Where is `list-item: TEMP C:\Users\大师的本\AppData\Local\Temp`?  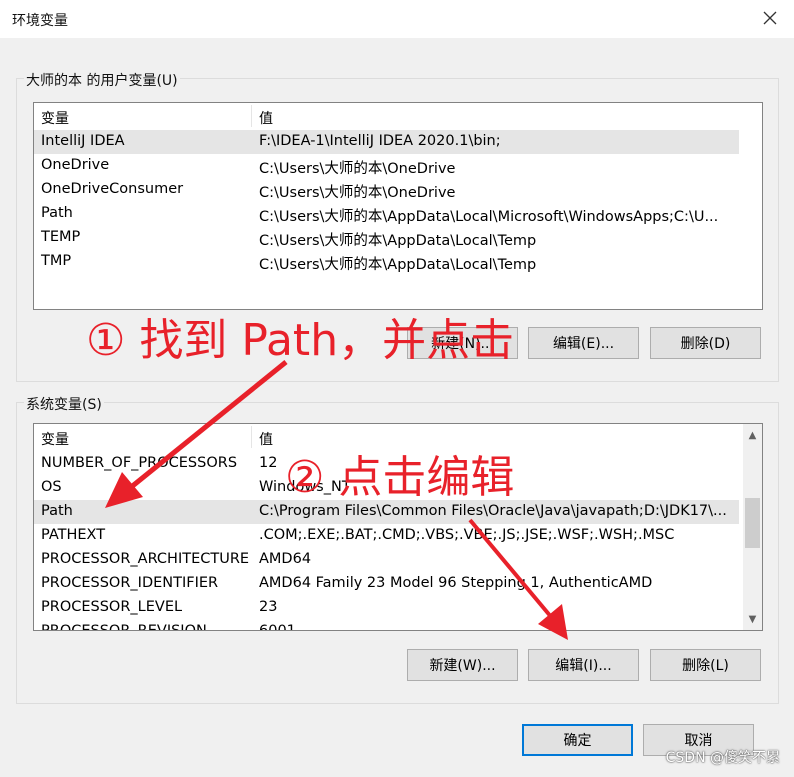
list-item: TEMP C:\Users\大师的本\AppData\Local\Temp is located at coordinates (398, 238).